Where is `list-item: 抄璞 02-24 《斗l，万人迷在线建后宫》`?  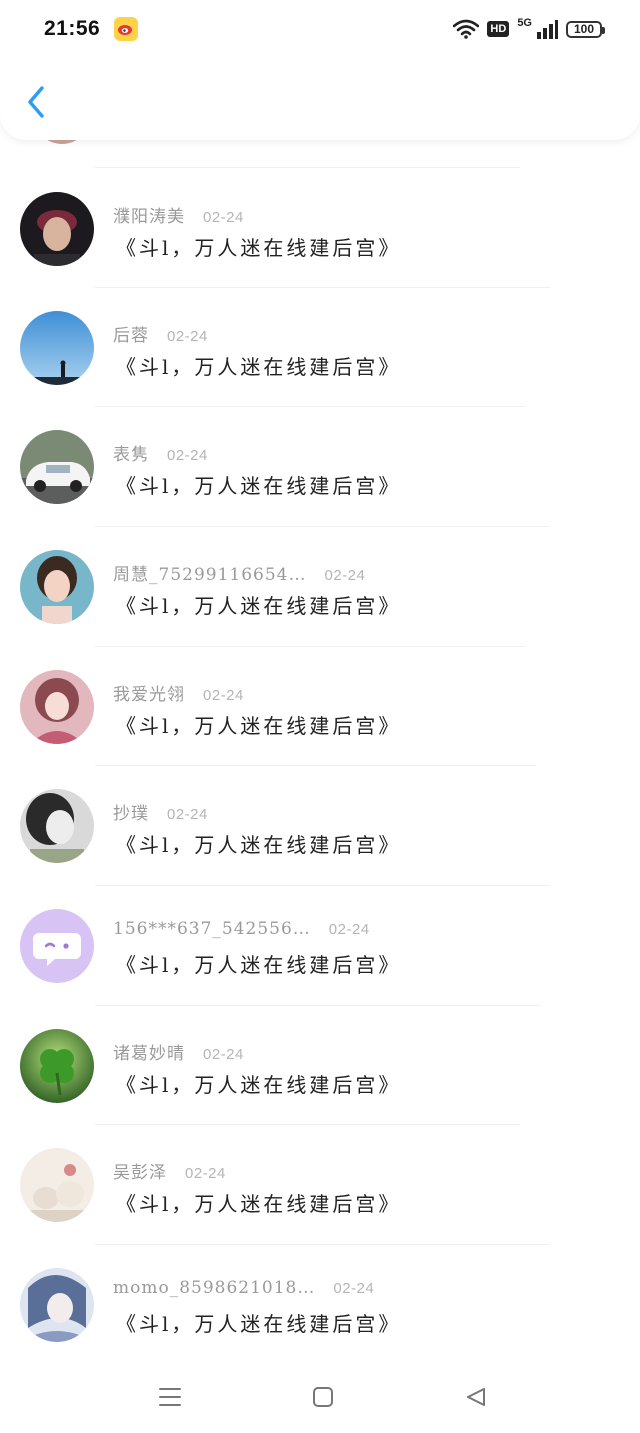 list-item: 抄璞 02-24 《斗l，万人迷在线建后宫》 is located at coordinates (320, 837).